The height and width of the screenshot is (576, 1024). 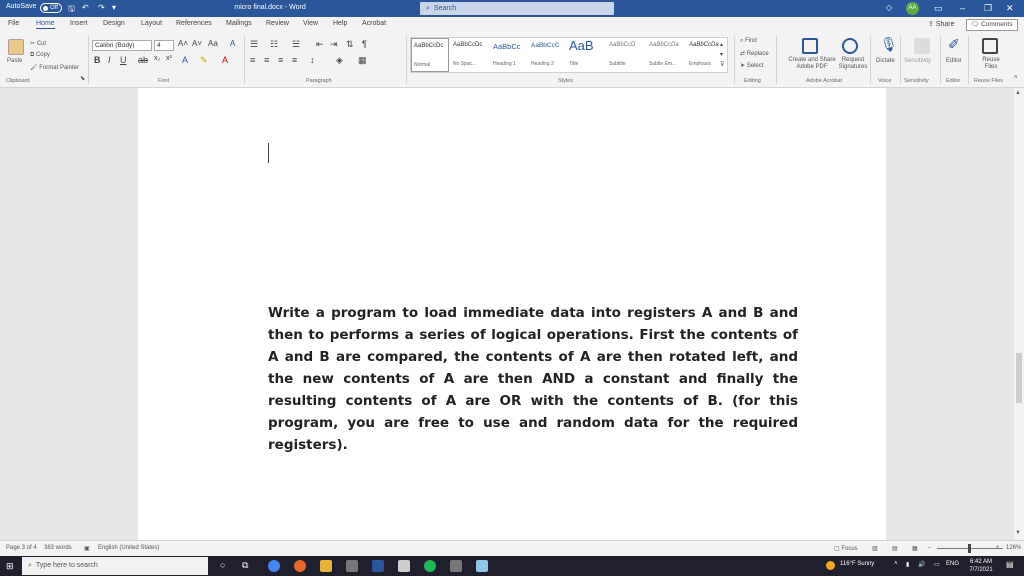 What do you see at coordinates (885, 61) in the screenshot?
I see `dictate-button: Dictate` at bounding box center [885, 61].